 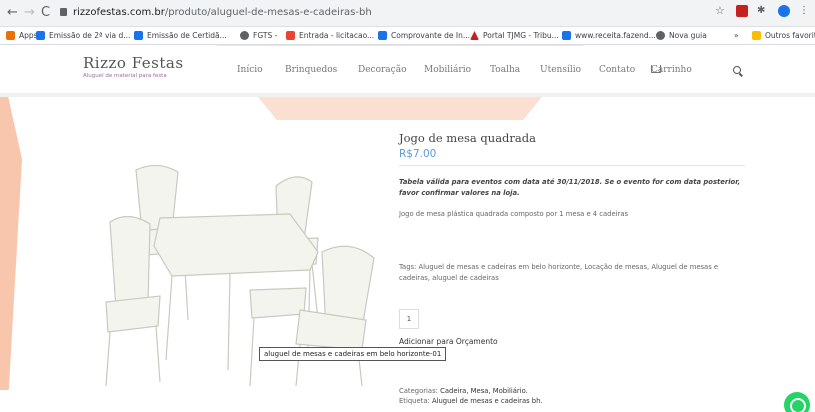 I want to click on star-icon: ☆, so click(x=721, y=11).